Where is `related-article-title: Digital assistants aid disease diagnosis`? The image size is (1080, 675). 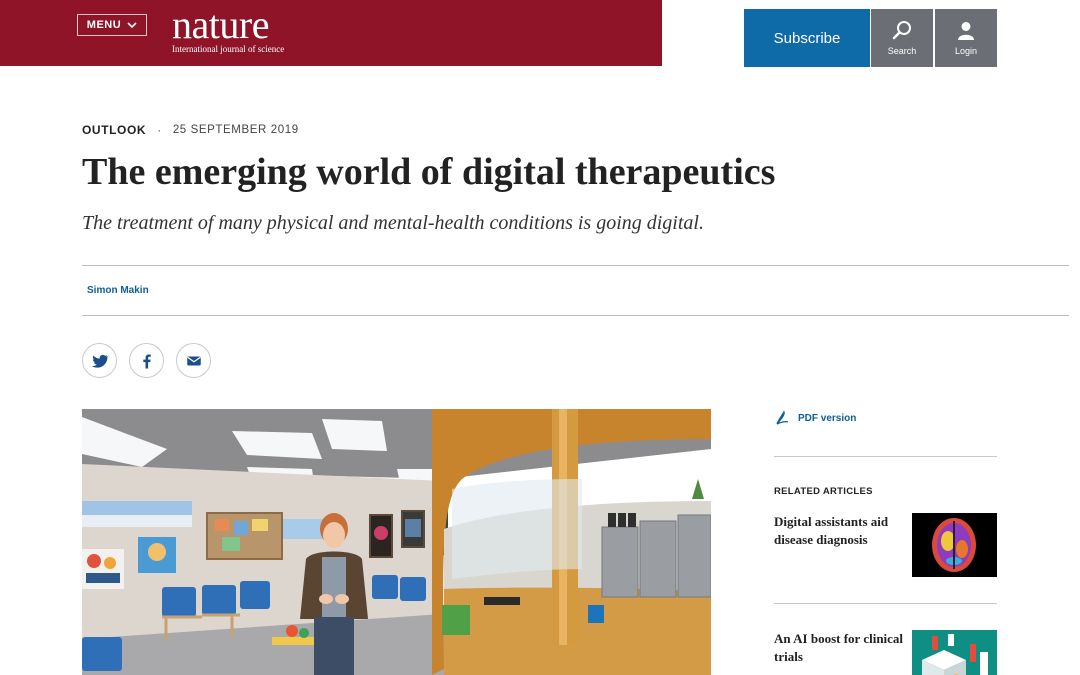 related-article-title: Digital assistants aid disease diagnosis is located at coordinates (831, 530).